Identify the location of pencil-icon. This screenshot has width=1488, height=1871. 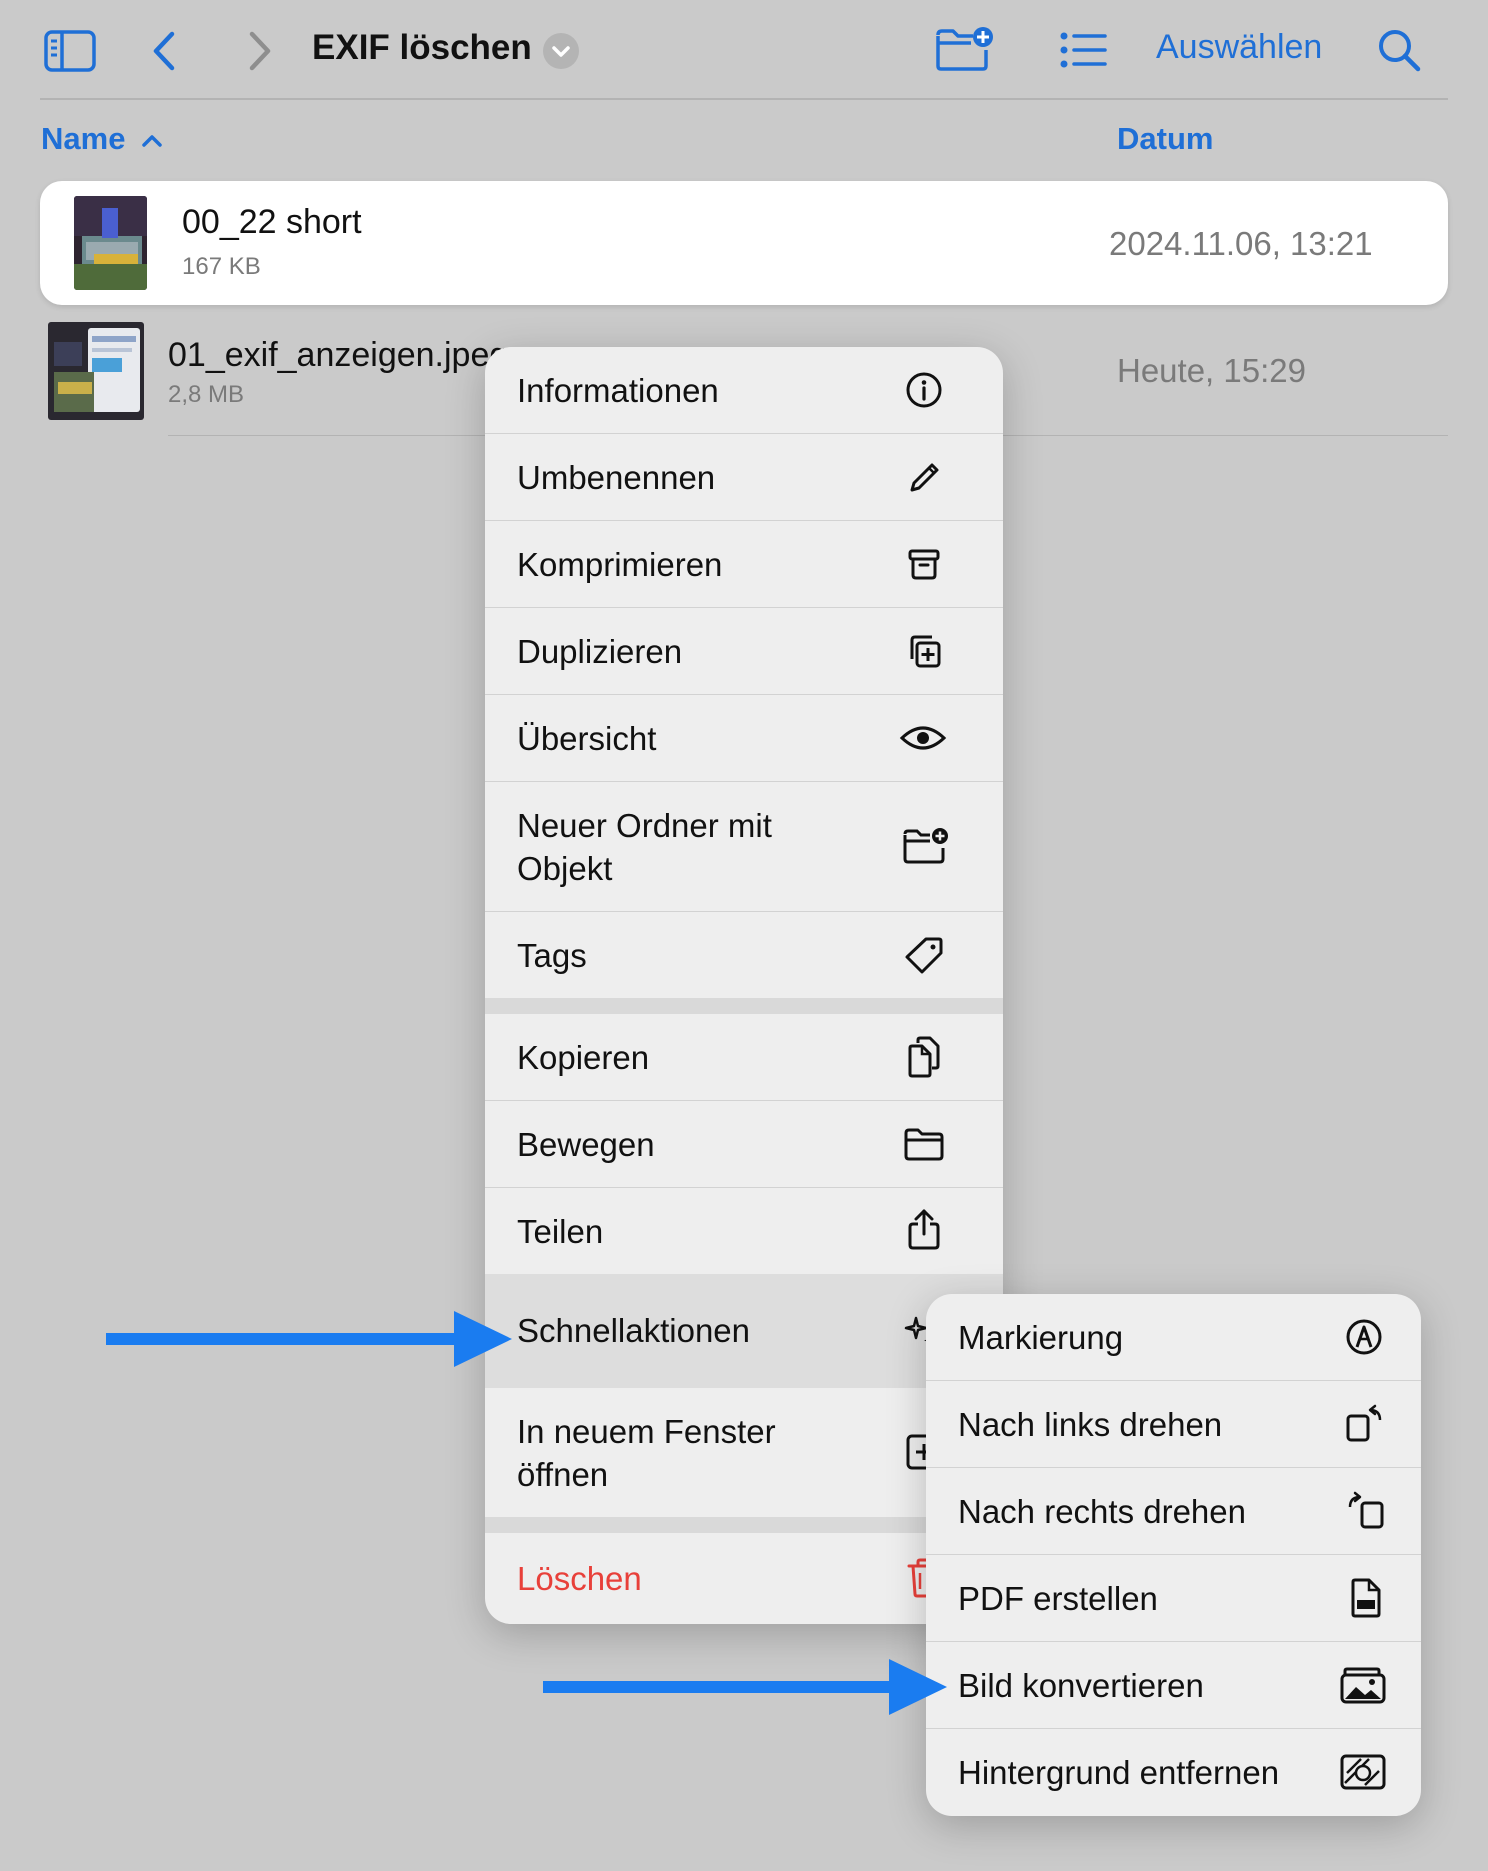
(924, 477).